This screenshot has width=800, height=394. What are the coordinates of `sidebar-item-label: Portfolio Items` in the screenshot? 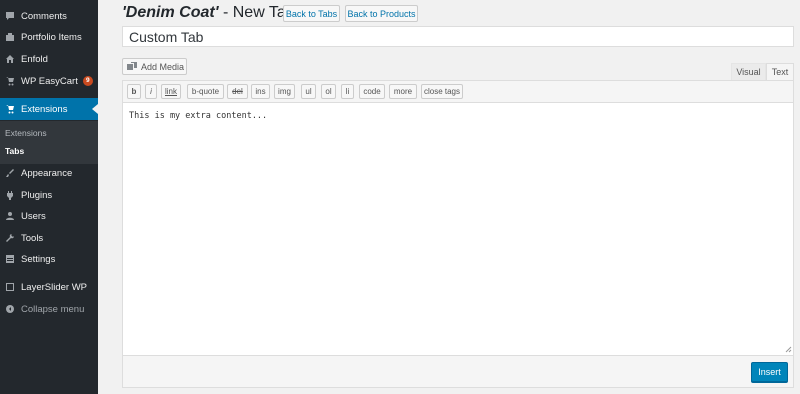 It's located at (51, 37).